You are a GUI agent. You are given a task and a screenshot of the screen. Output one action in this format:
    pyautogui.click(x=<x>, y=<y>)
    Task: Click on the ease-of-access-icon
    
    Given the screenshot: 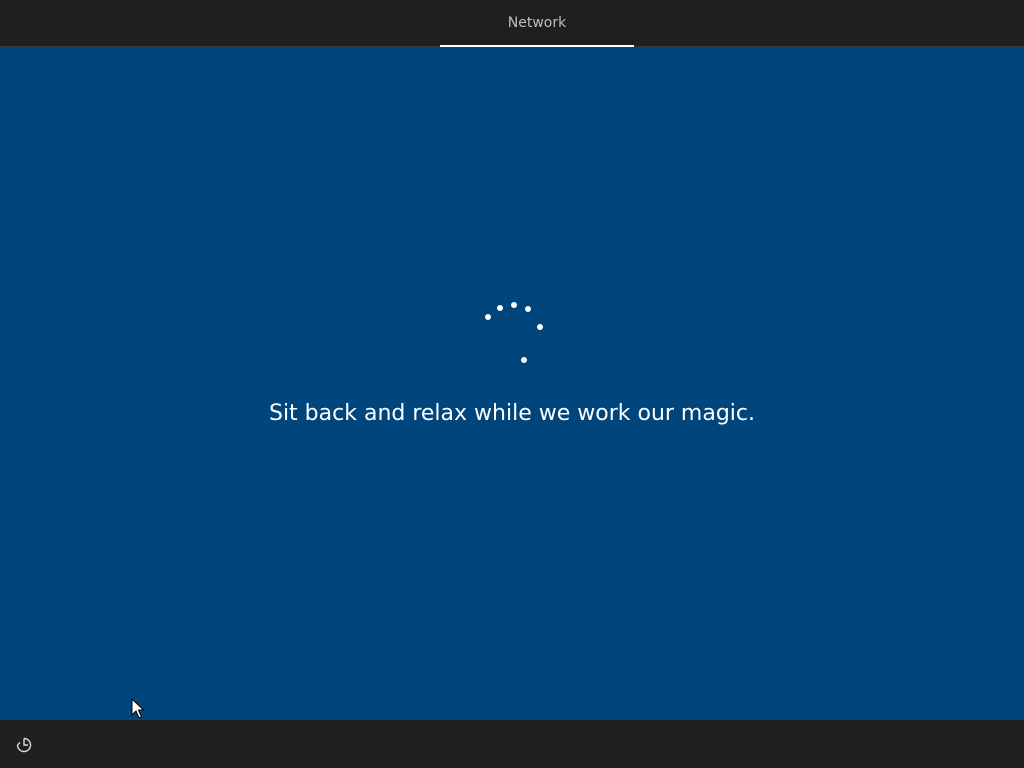 What is the action you would take?
    pyautogui.click(x=24, y=745)
    